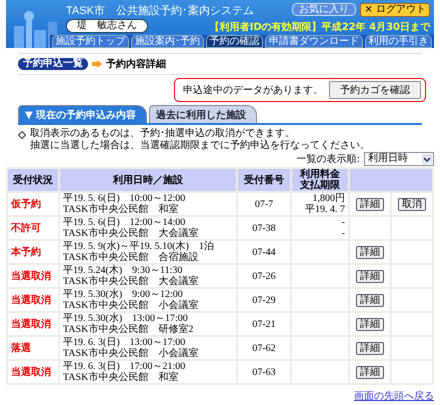 This screenshot has height=405, width=440. I want to click on column-header: 受付状況, so click(33, 180).